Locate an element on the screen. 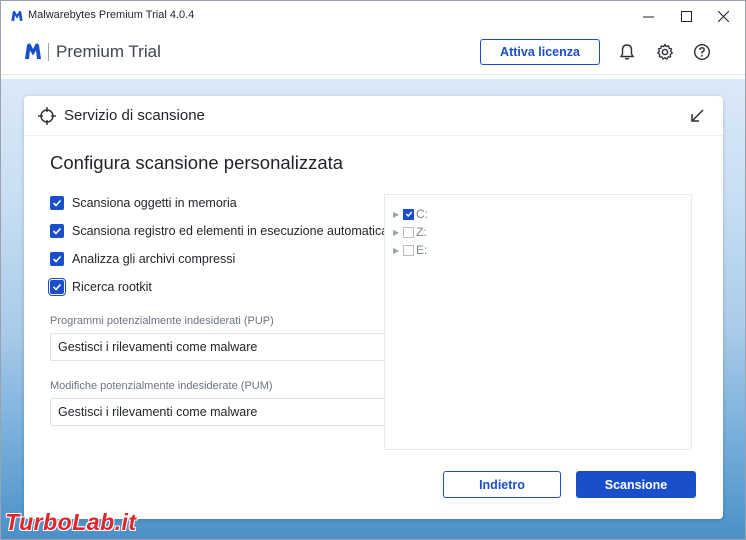  malwarebytes-logo-icon is located at coordinates (17, 15).